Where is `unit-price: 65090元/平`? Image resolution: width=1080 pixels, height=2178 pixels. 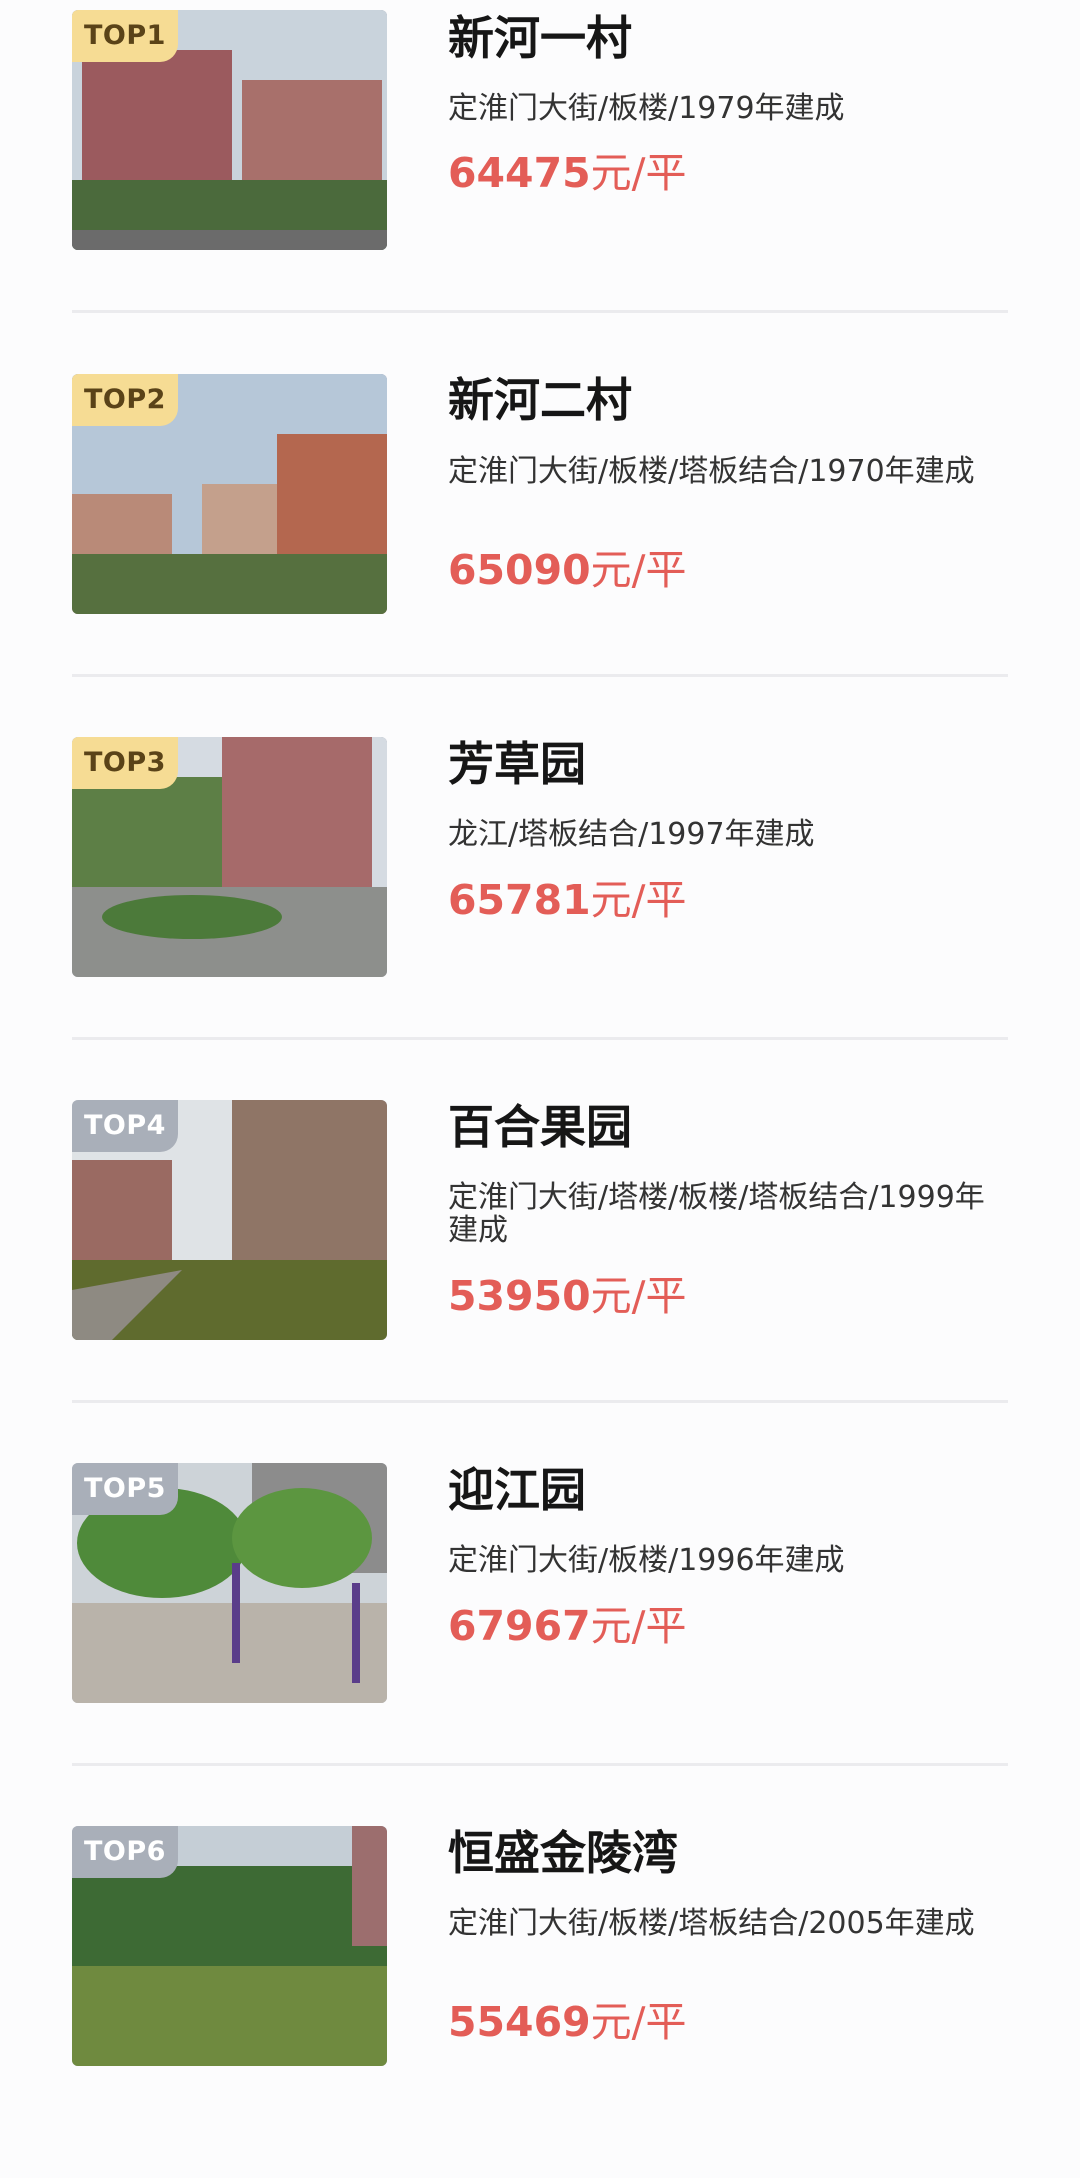
unit-price: 65090元/平 is located at coordinates (567, 570).